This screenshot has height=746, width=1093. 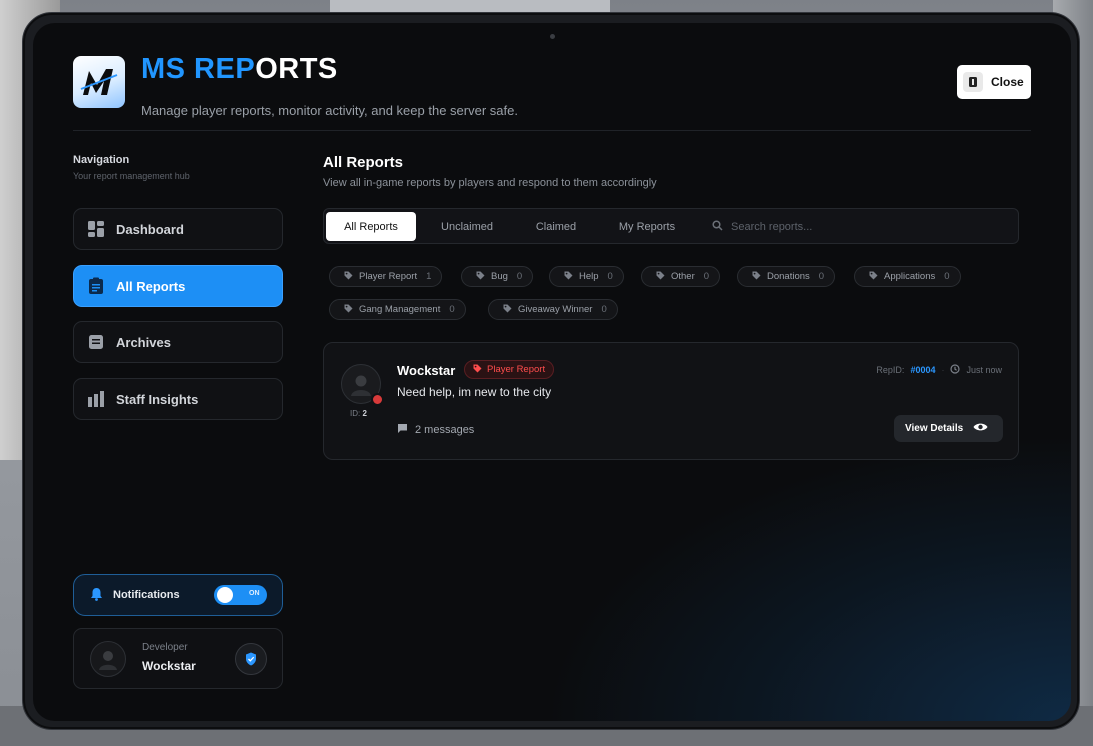 I want to click on app-title-accent: MS REP, so click(x=198, y=69).